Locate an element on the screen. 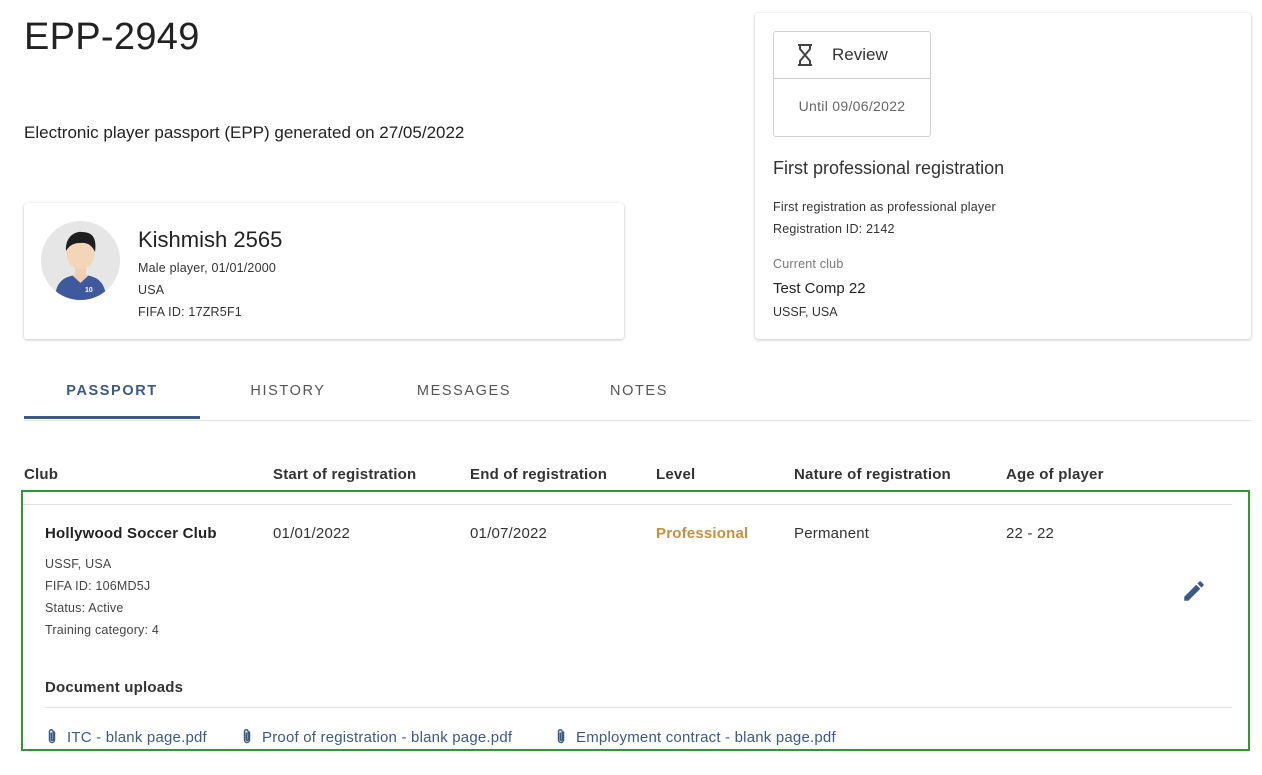 The height and width of the screenshot is (775, 1262). hourglass-icon is located at coordinates (805, 55).